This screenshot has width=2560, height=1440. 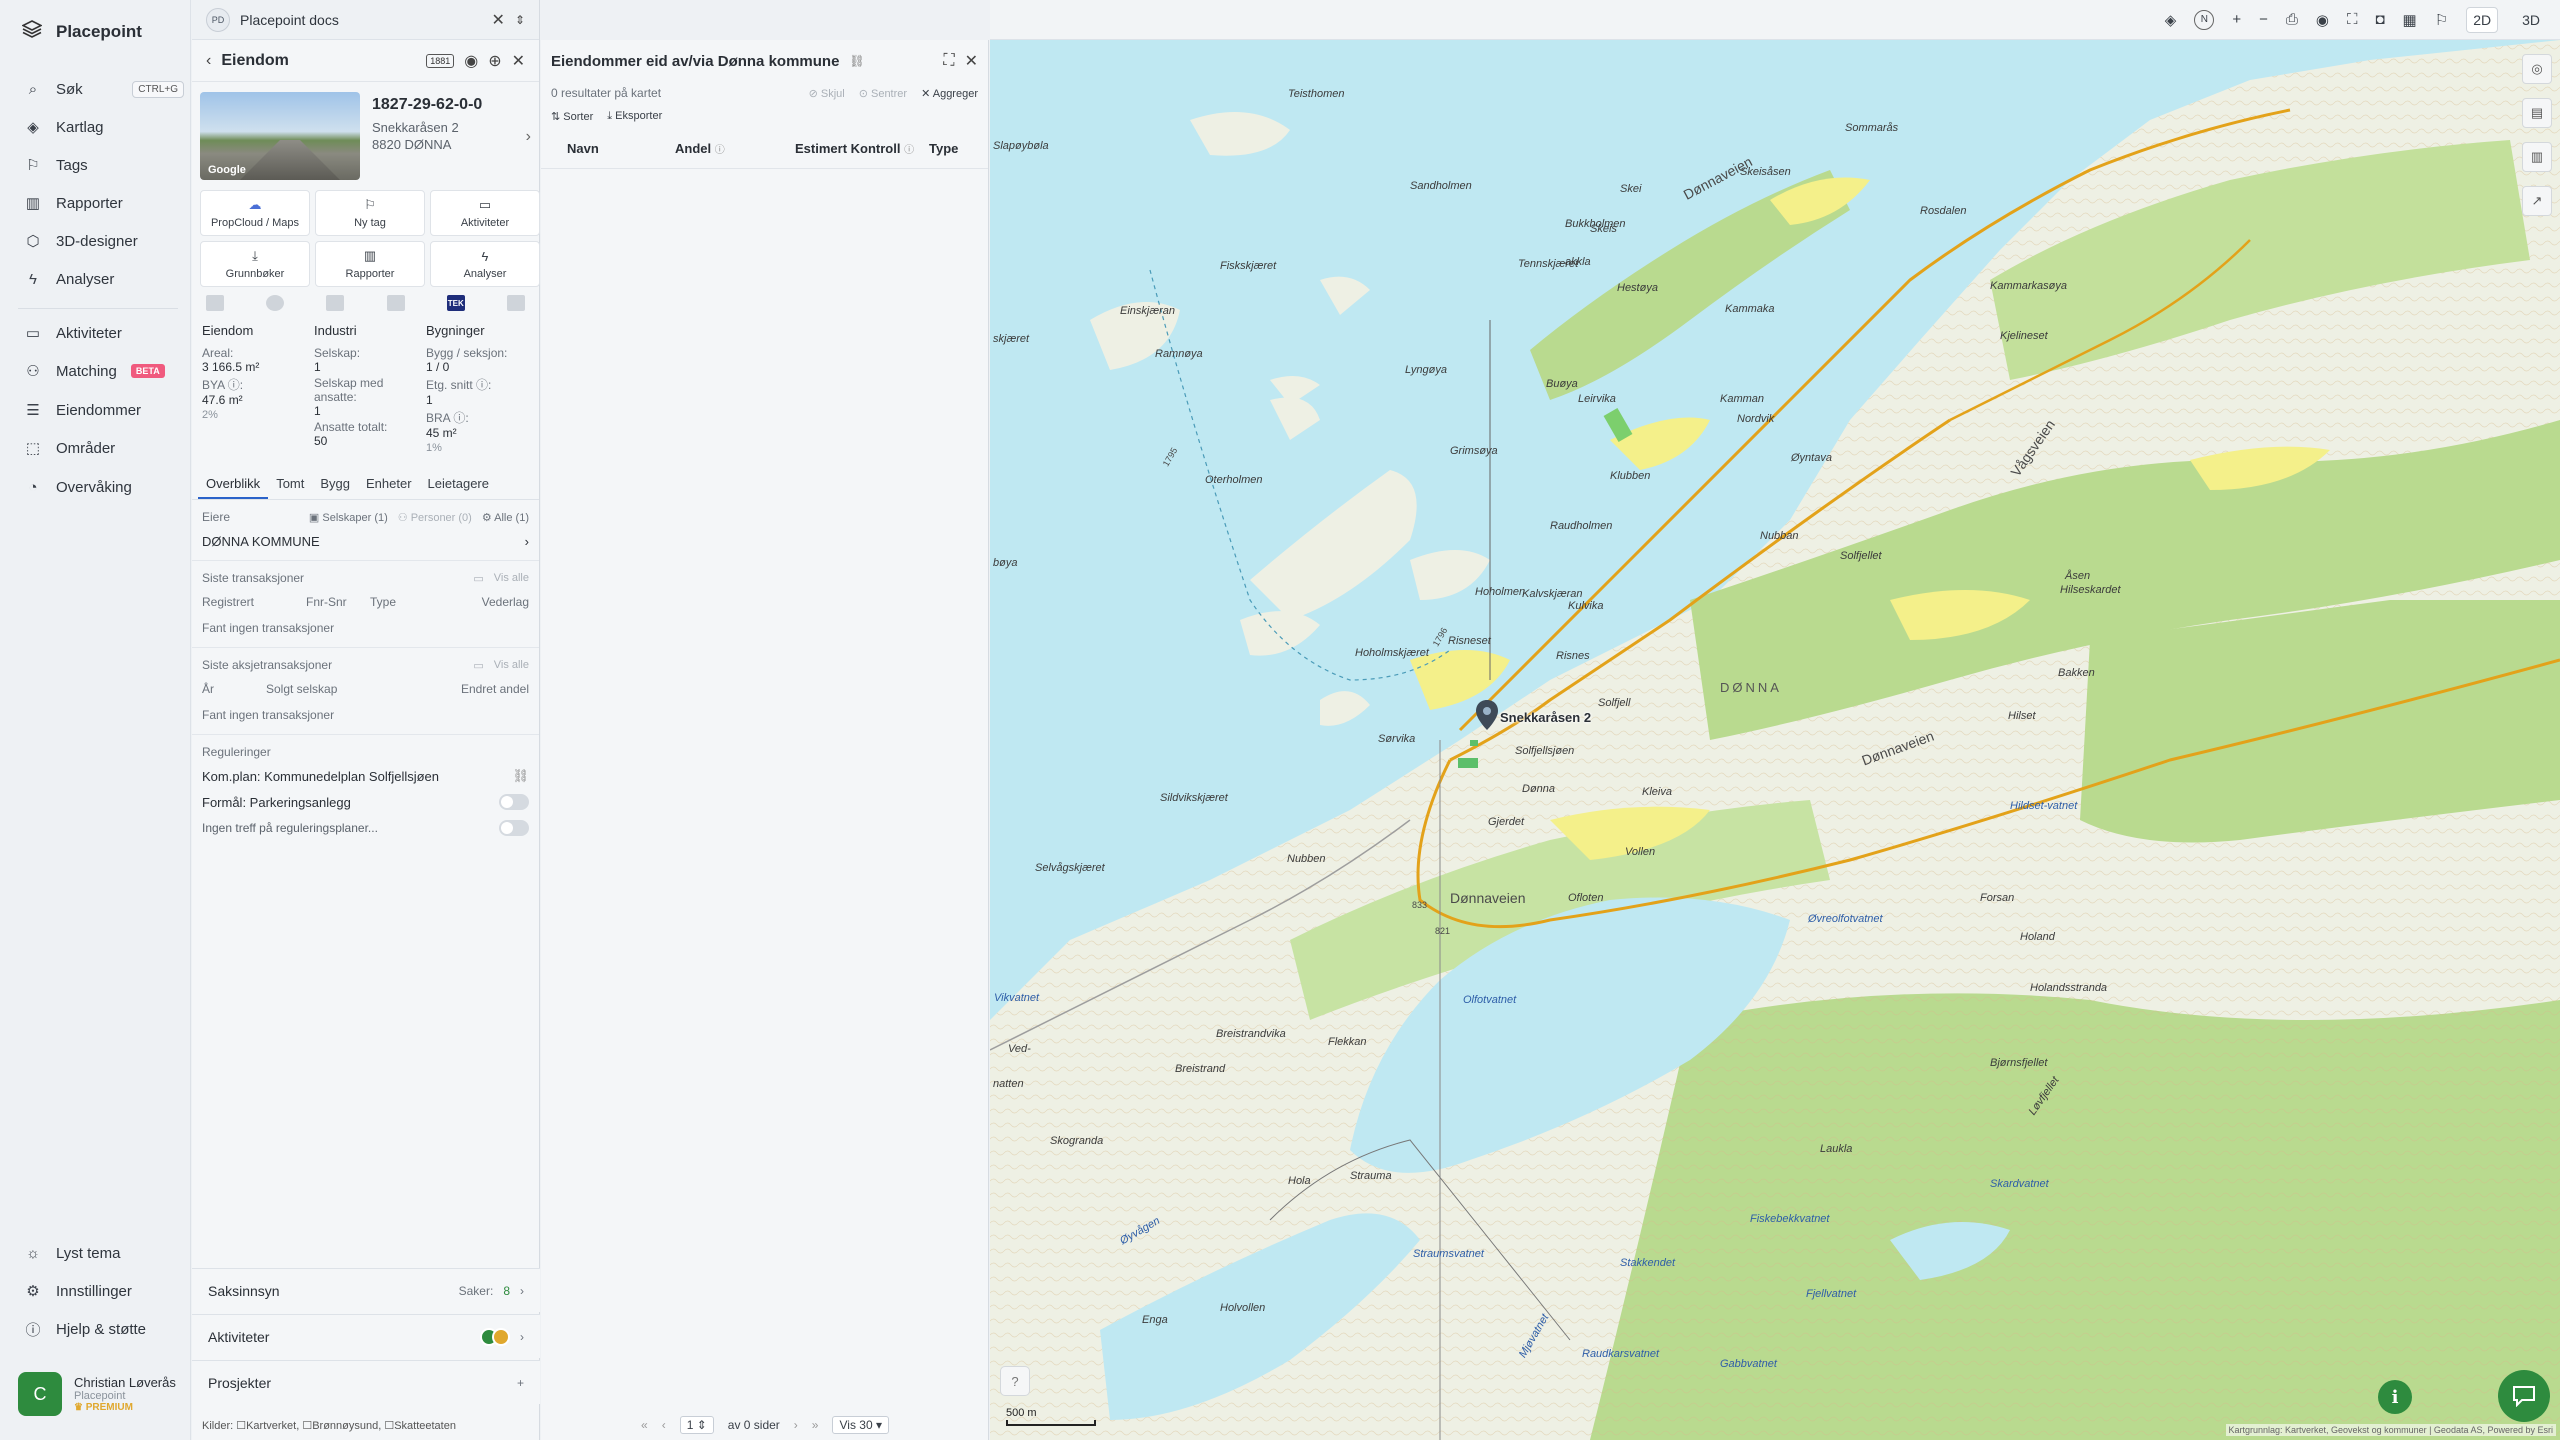 What do you see at coordinates (104, 279) in the screenshot?
I see `nav-item-analyser: ϟ Analyser` at bounding box center [104, 279].